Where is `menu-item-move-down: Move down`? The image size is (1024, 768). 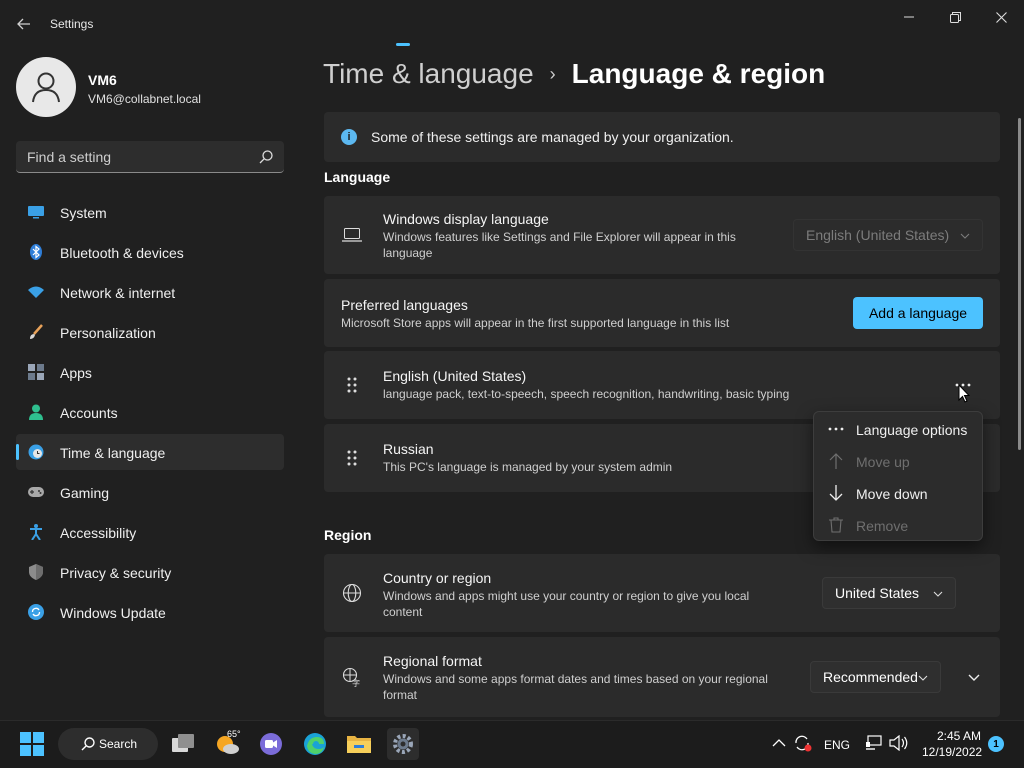 menu-item-move-down: Move down is located at coordinates (898, 493).